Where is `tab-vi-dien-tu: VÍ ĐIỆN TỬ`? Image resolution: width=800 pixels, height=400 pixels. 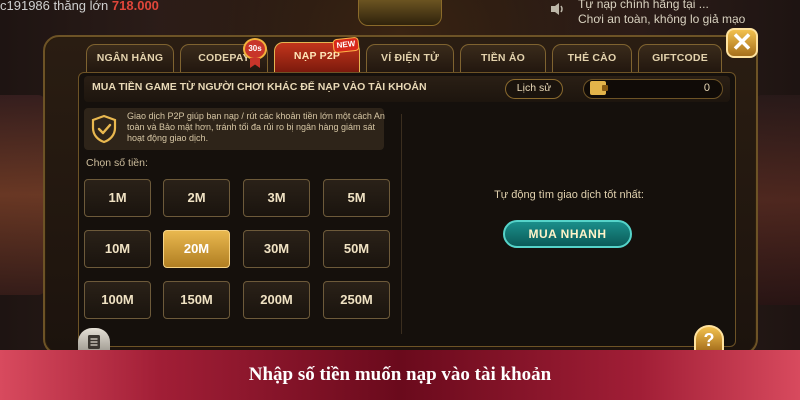
tab-vi-dien-tu: VÍ ĐIỆN TỬ is located at coordinates (410, 58).